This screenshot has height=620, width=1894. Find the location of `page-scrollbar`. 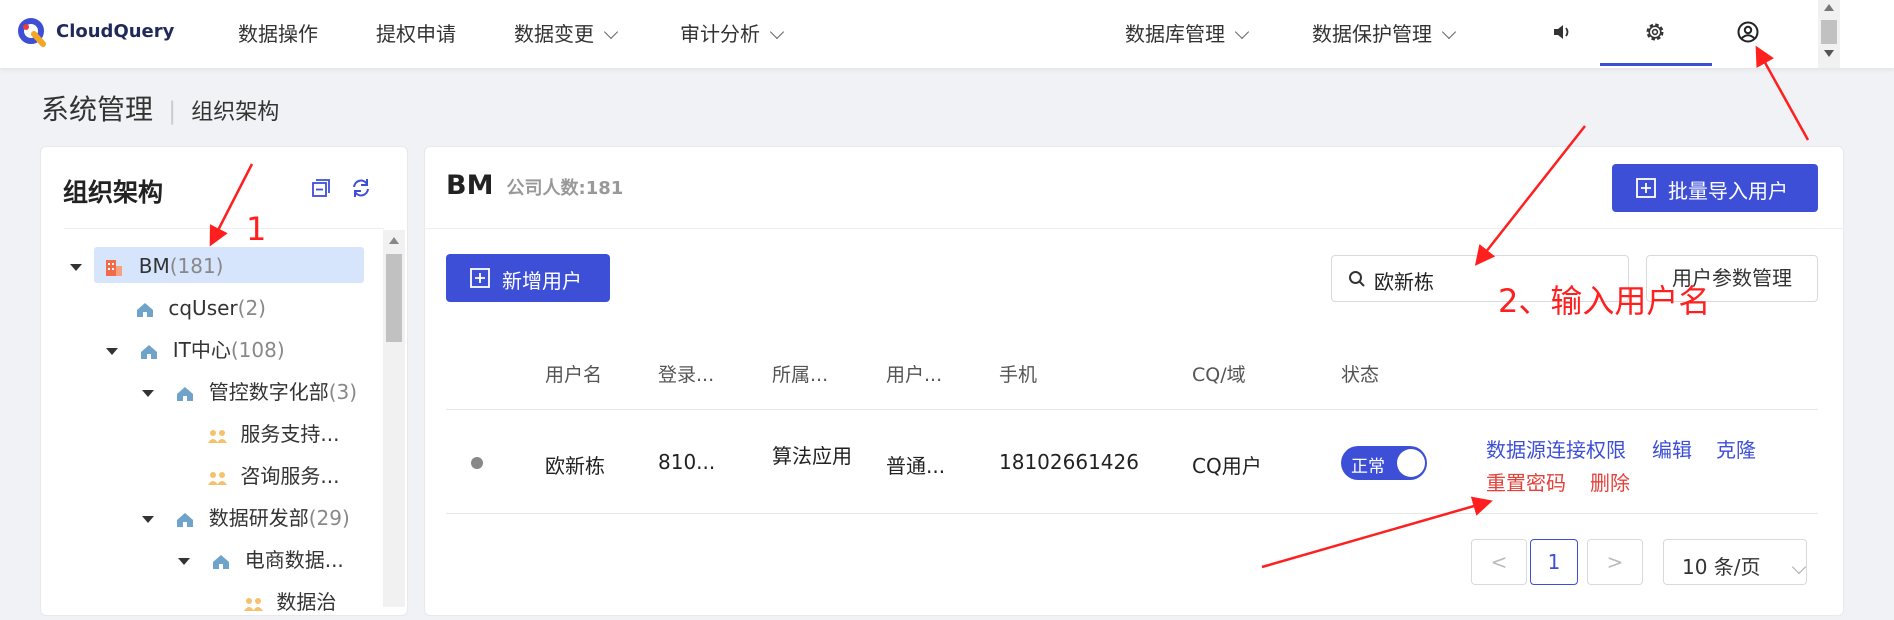

page-scrollbar is located at coordinates (1829, 34).